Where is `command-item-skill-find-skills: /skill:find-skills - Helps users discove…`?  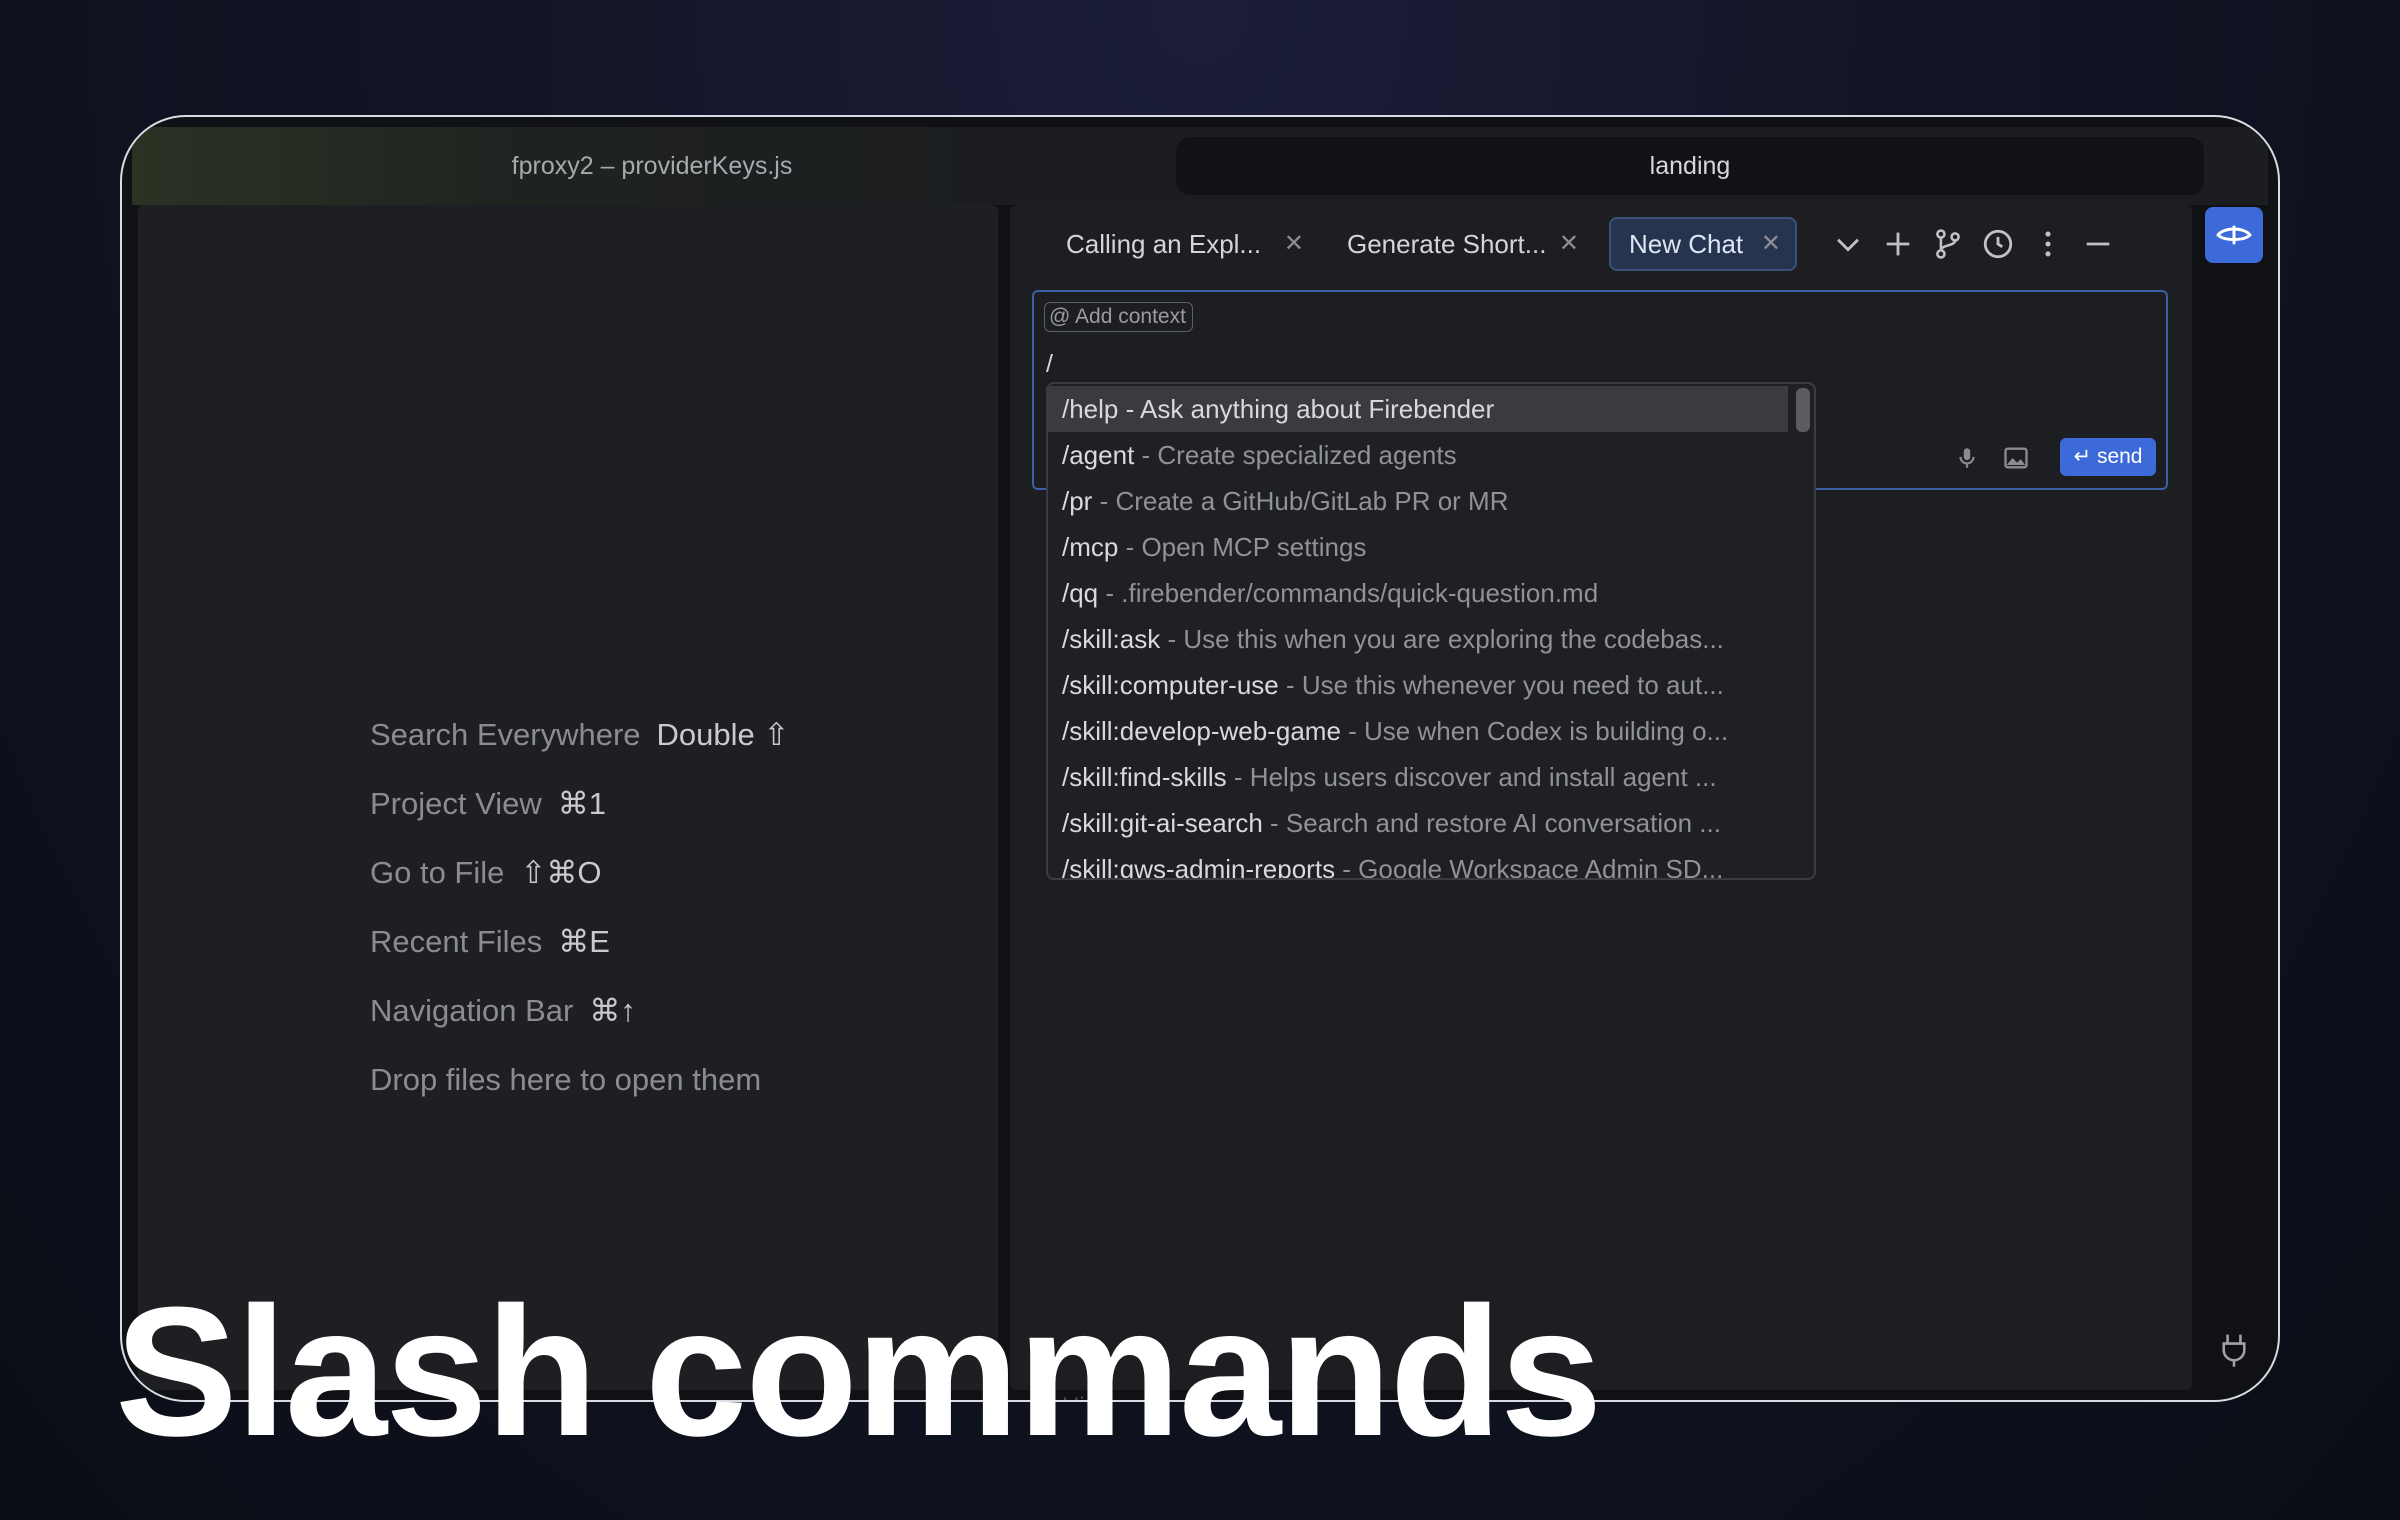 command-item-skill-find-skills: /skill:find-skills - Helps users discove… is located at coordinates (1418, 777).